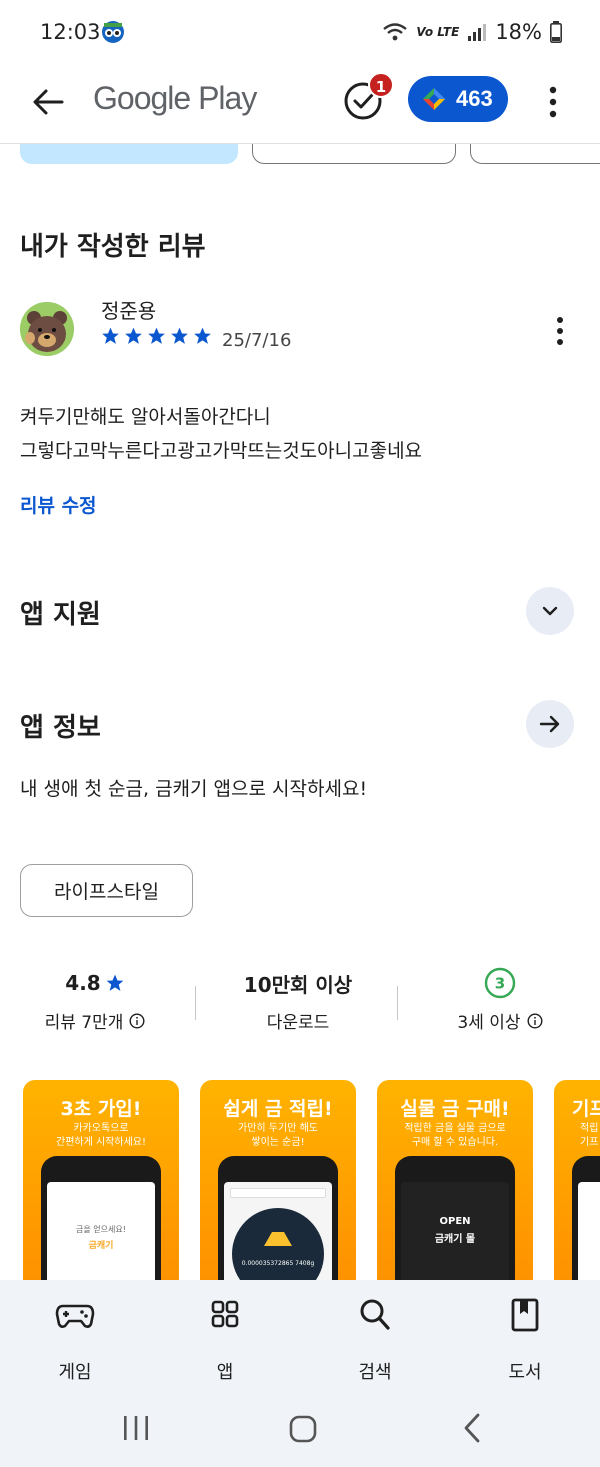 The image size is (600, 1467). I want to click on gold-pile-icon, so click(278, 1239).